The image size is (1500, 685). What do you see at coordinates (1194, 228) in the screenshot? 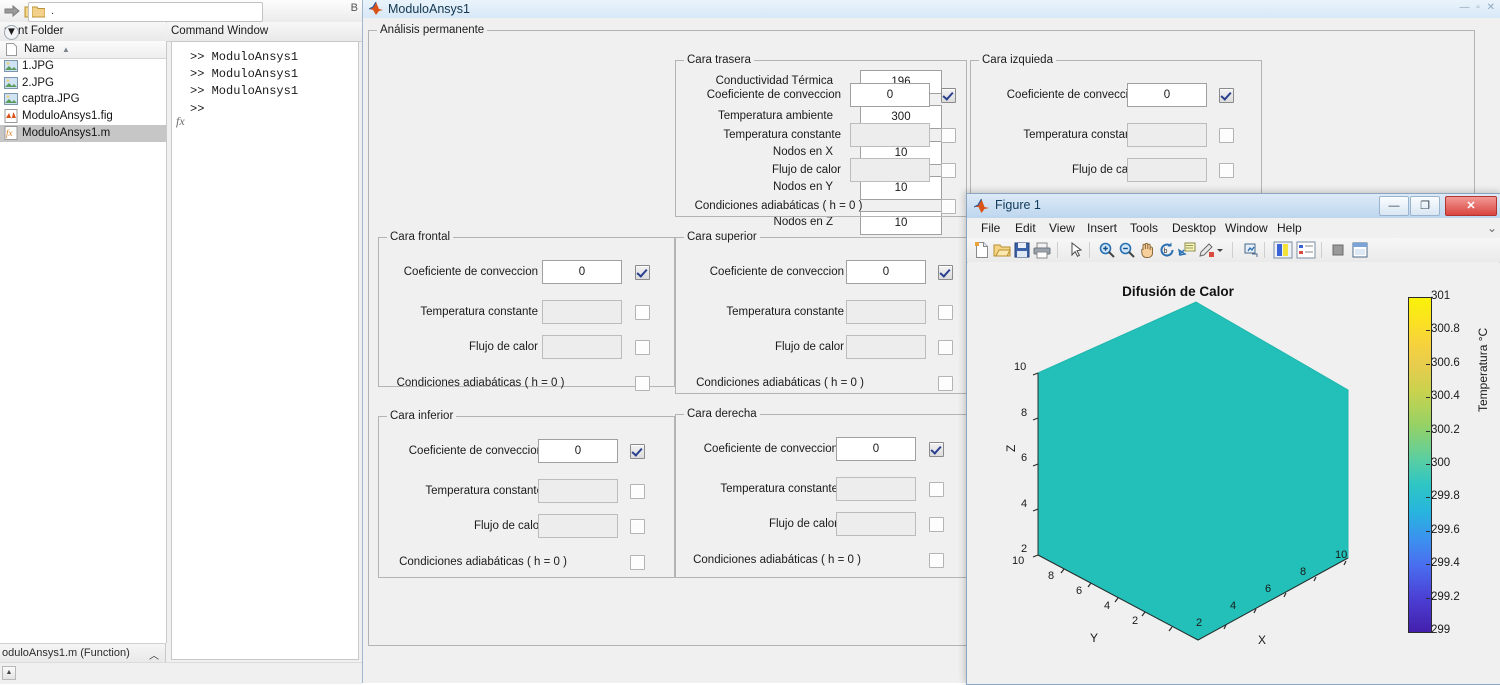
I see `menu-desktop: Desktop` at bounding box center [1194, 228].